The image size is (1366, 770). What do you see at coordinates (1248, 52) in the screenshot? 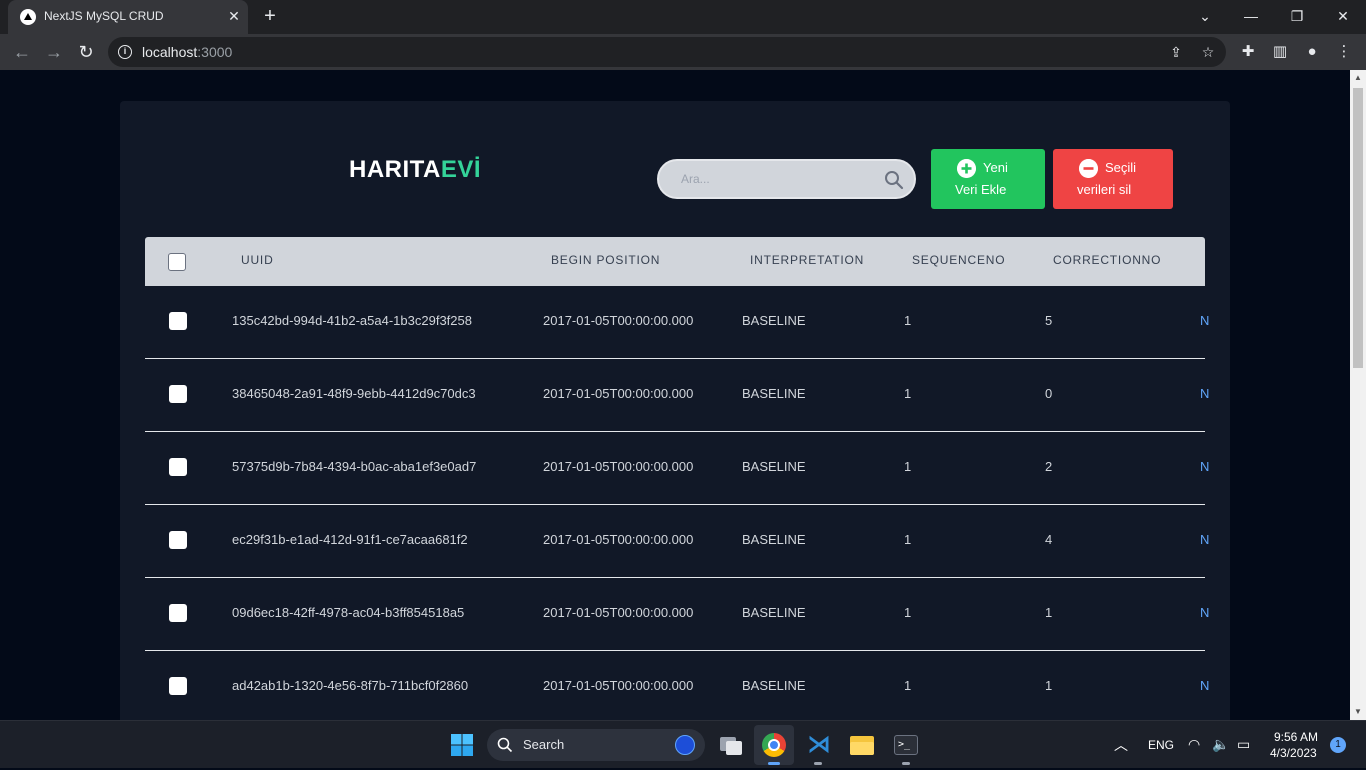
I see `extensions-icon: ✚` at bounding box center [1248, 52].